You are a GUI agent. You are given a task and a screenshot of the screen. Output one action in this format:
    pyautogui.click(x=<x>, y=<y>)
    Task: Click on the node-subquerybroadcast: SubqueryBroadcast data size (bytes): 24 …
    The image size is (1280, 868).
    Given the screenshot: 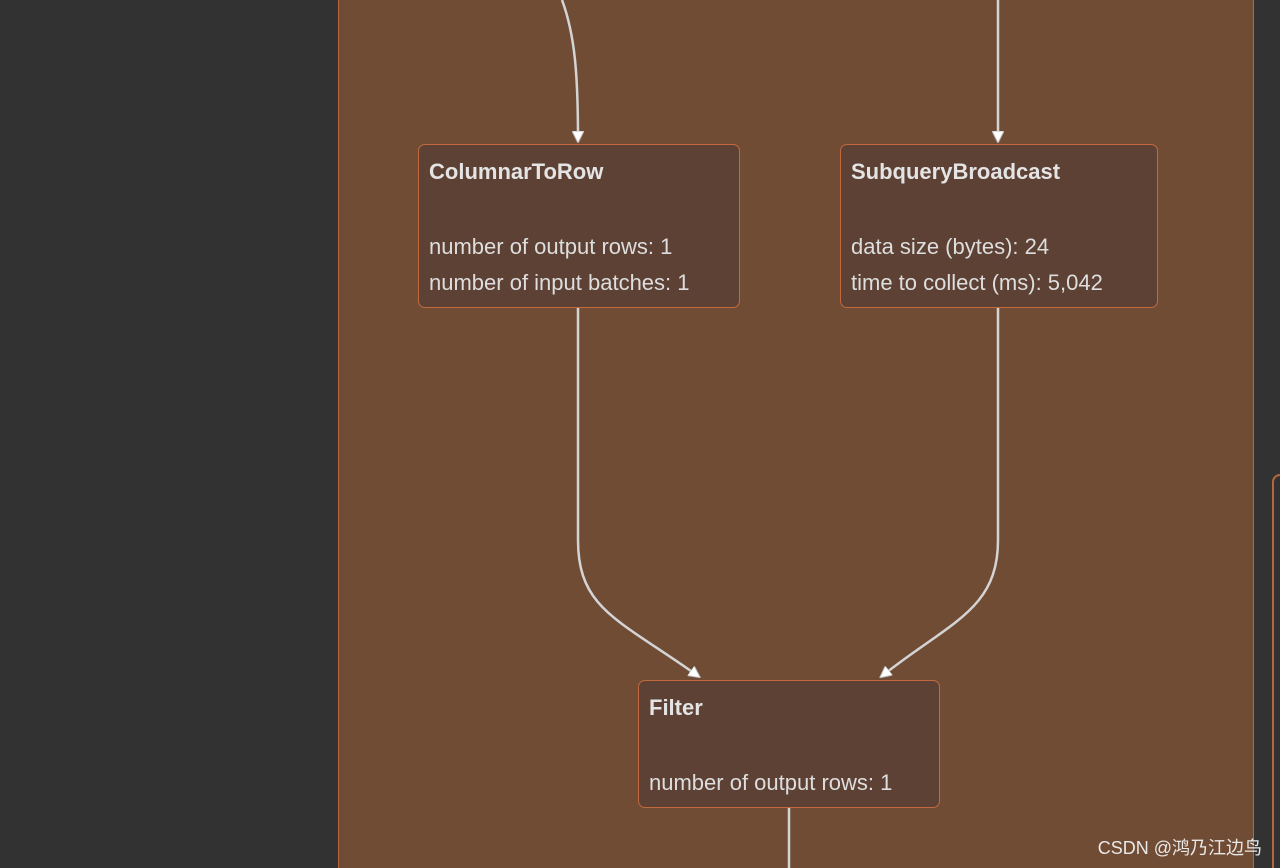 What is the action you would take?
    pyautogui.click(x=999, y=226)
    